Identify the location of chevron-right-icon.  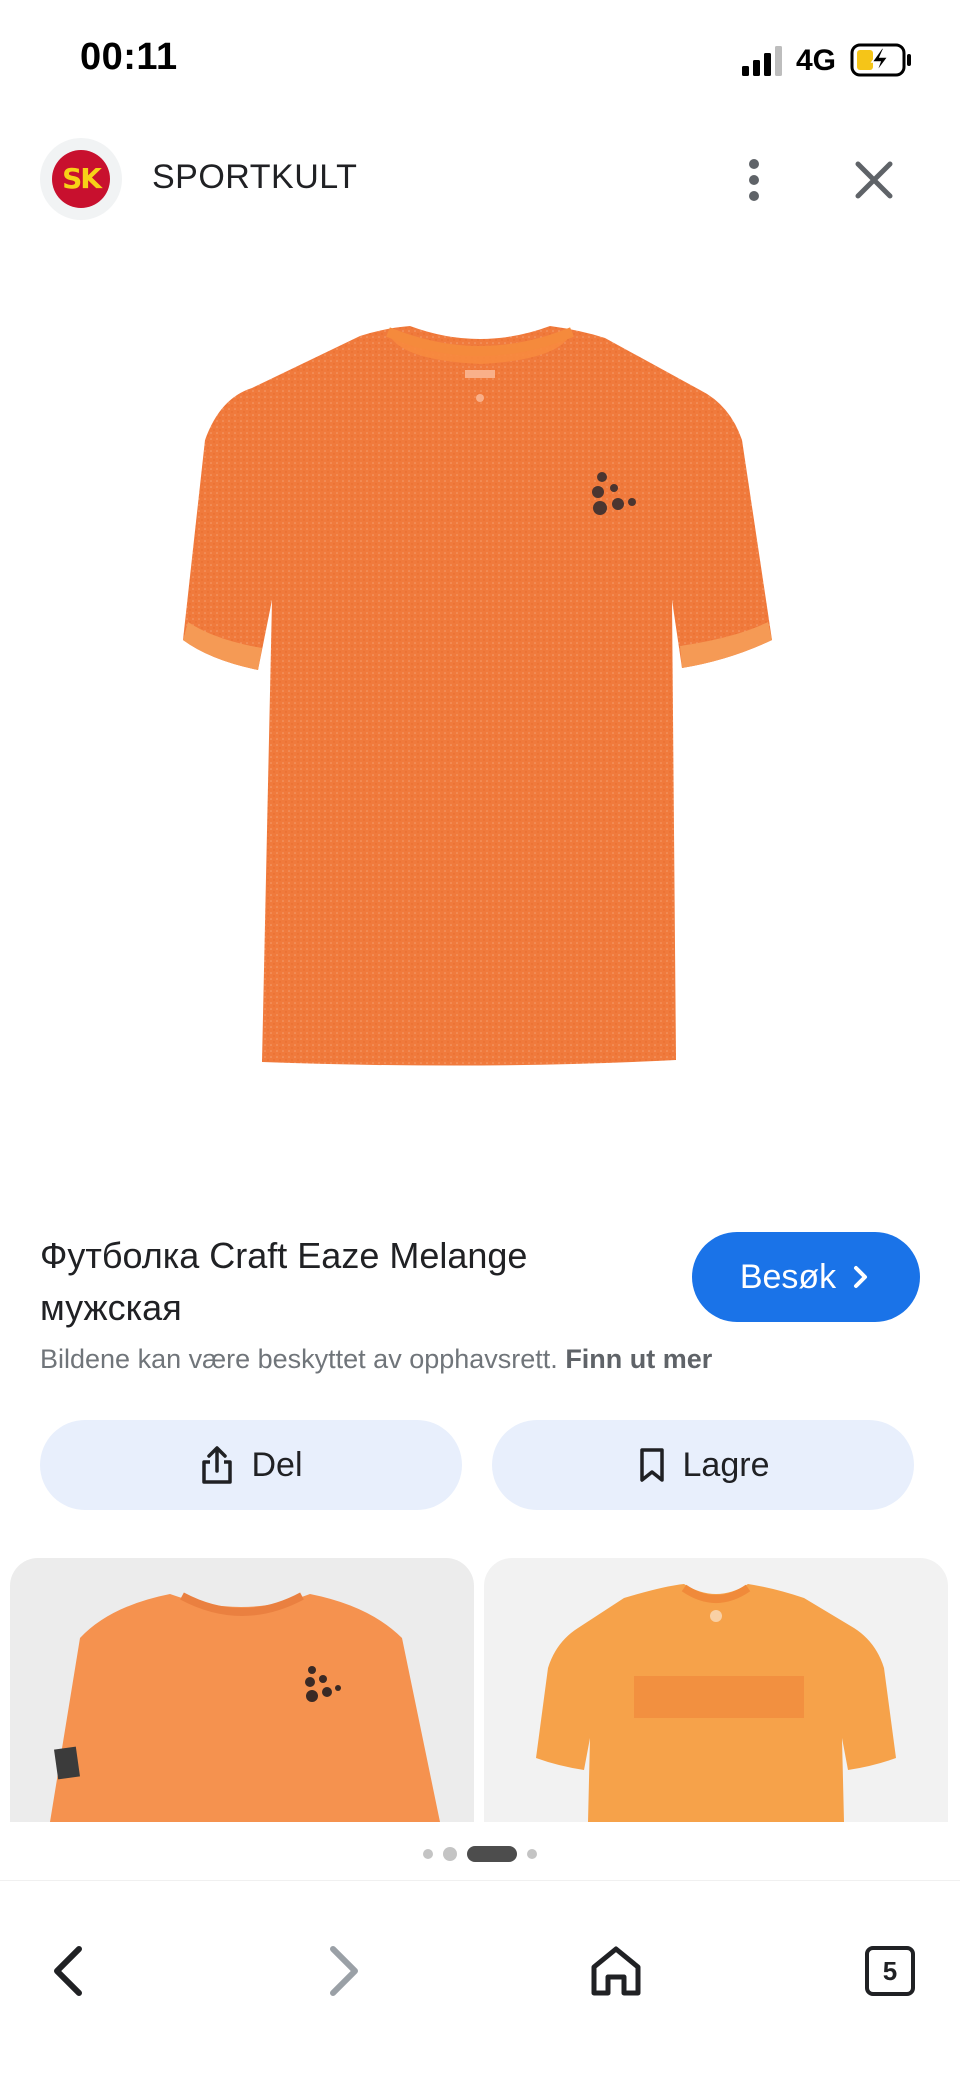
(861, 1277).